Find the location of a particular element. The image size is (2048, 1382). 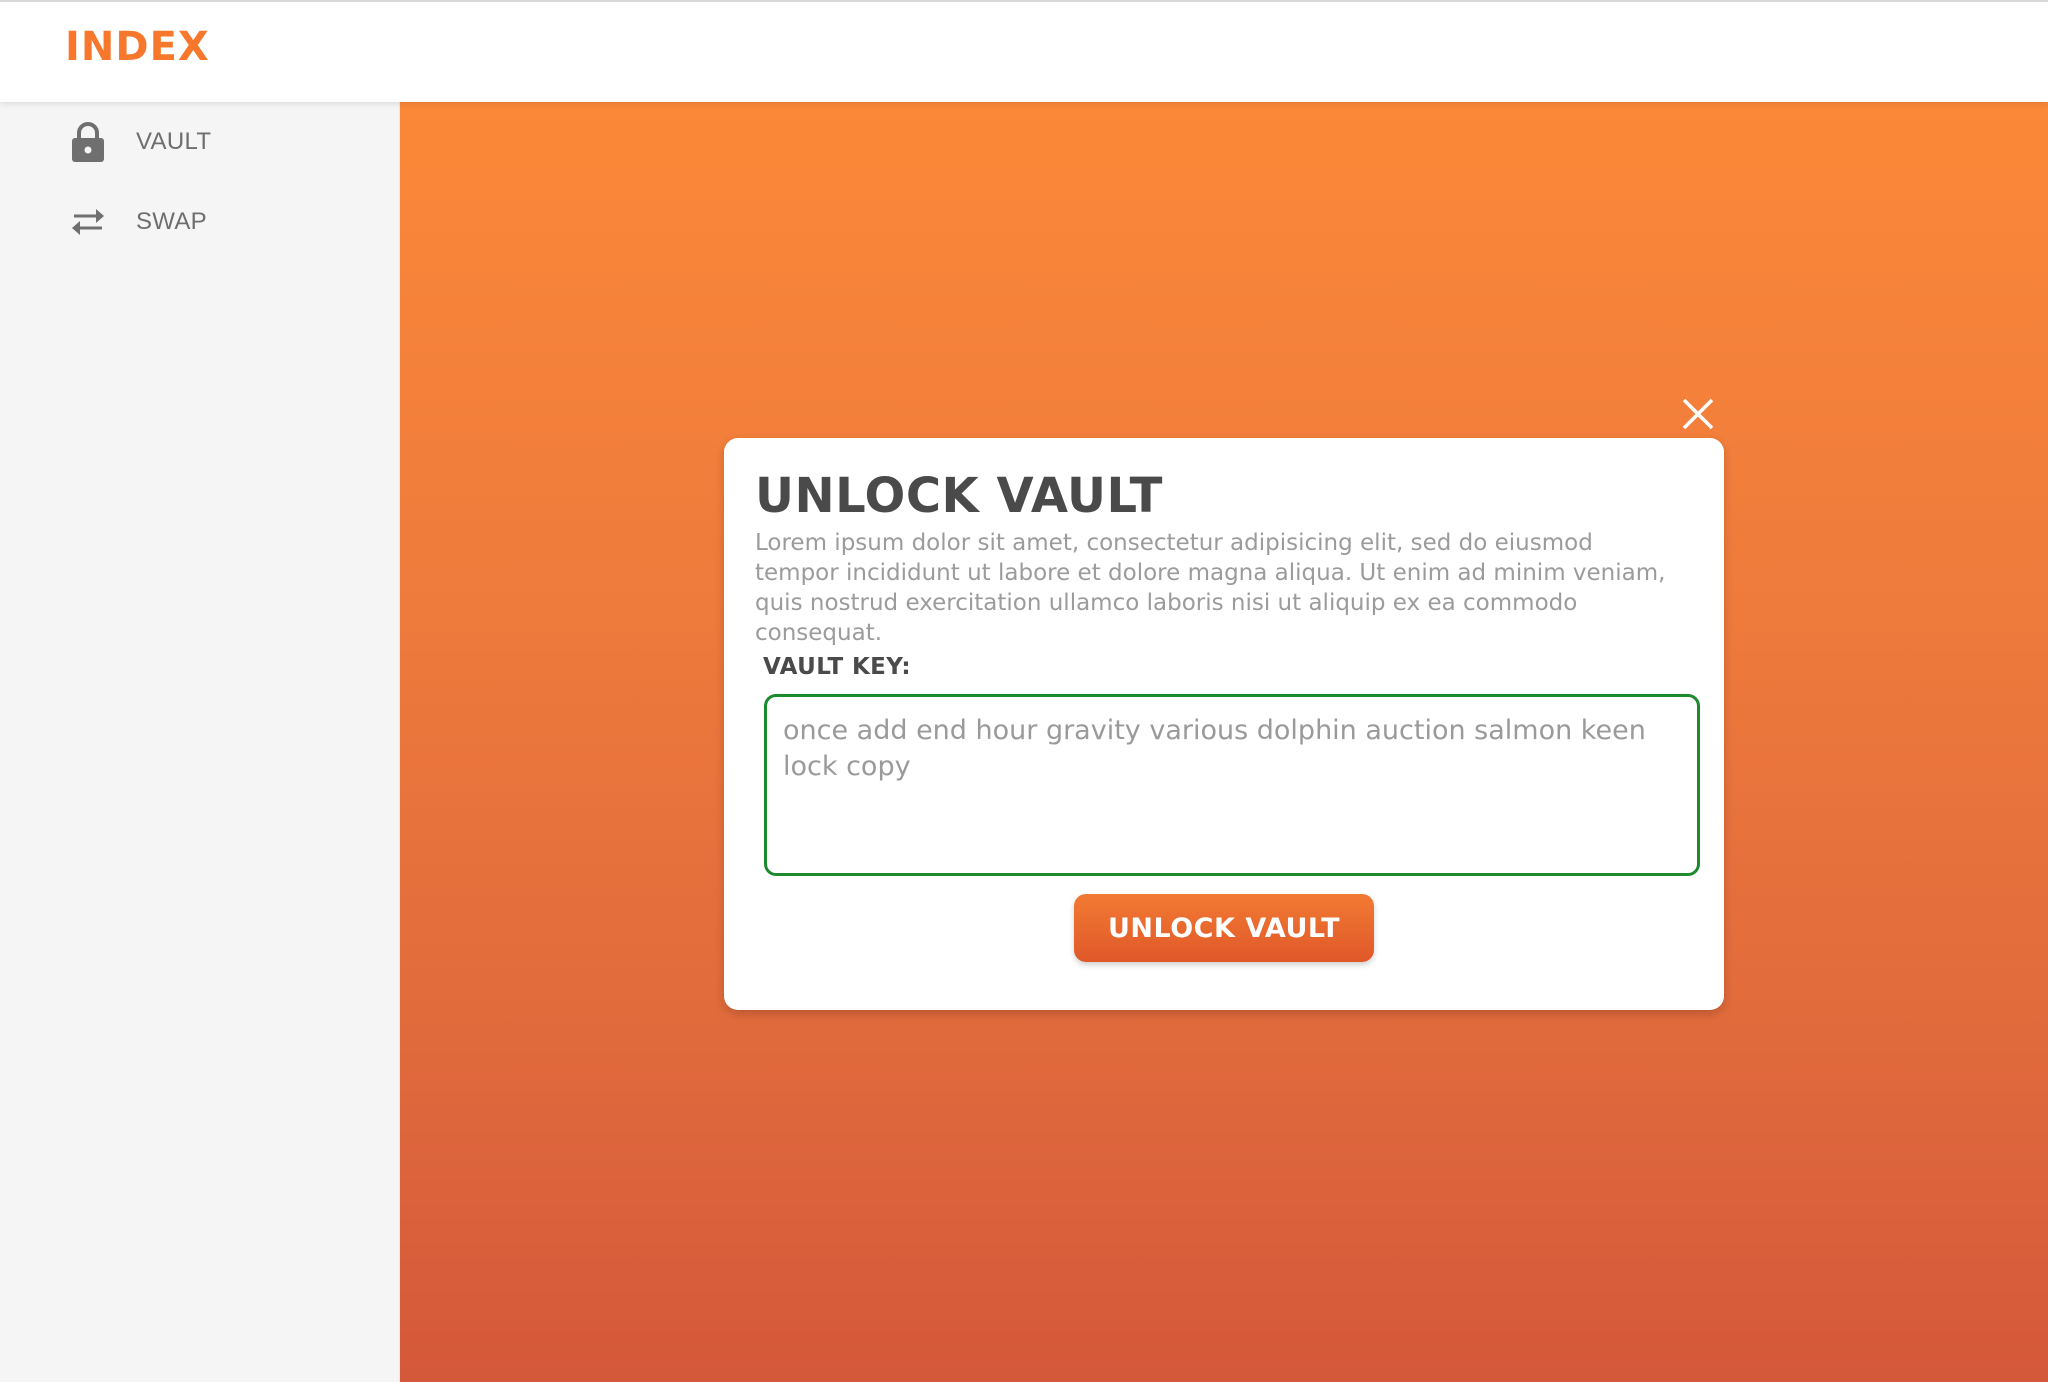

sidebar-item-vault: VAULT is located at coordinates (200, 142).